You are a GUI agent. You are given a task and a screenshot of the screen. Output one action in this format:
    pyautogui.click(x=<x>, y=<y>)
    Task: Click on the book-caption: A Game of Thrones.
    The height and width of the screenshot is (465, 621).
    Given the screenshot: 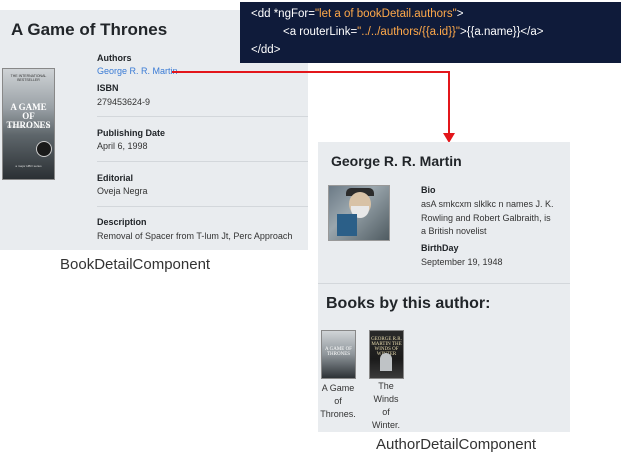 What is the action you would take?
    pyautogui.click(x=338, y=401)
    